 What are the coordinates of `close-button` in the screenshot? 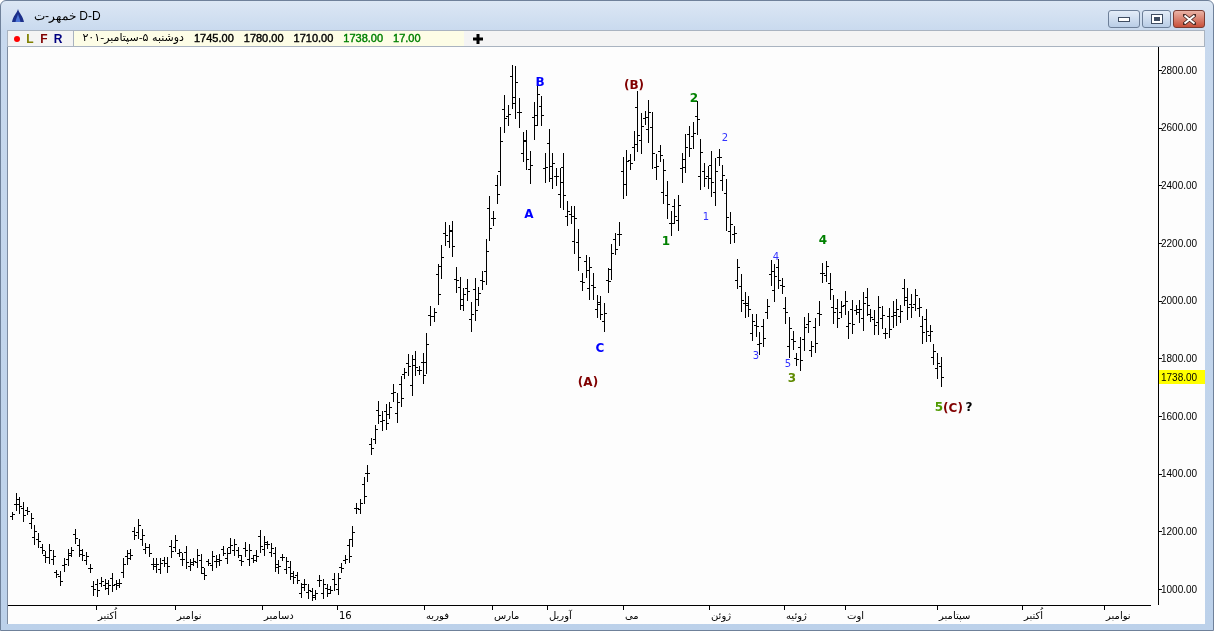 It's located at (1189, 19).